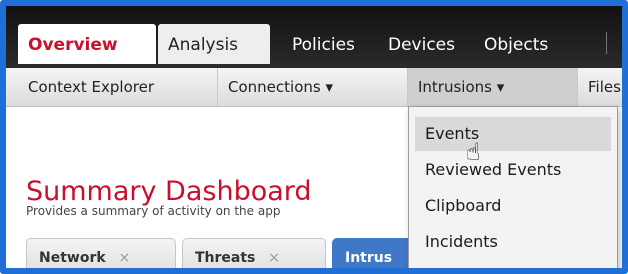  I want to click on tab-intrusions-label: Intrus, so click(369, 258).